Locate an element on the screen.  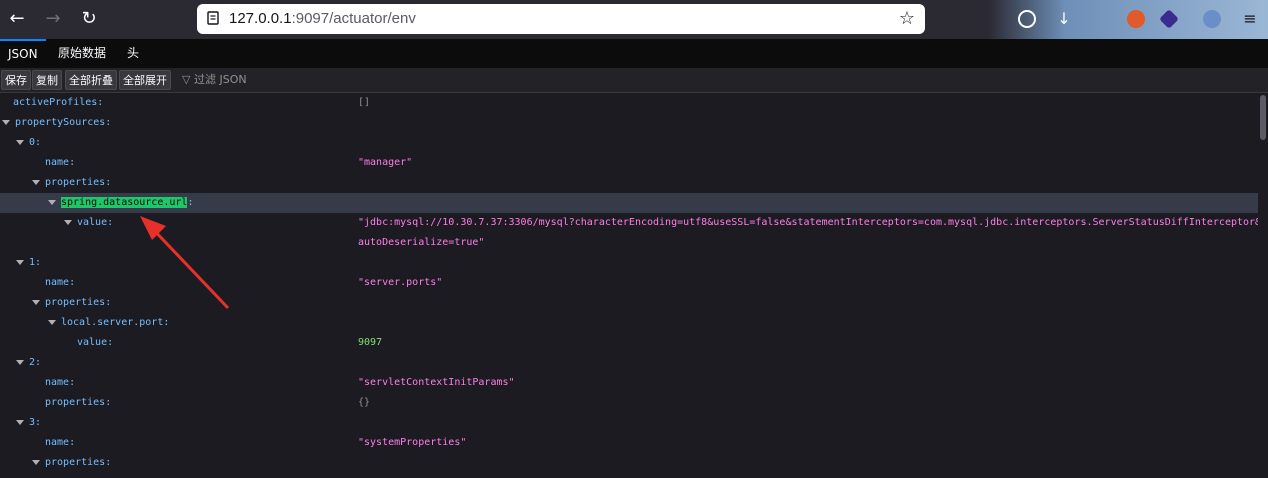
arrow-head is located at coordinates (153, 228).